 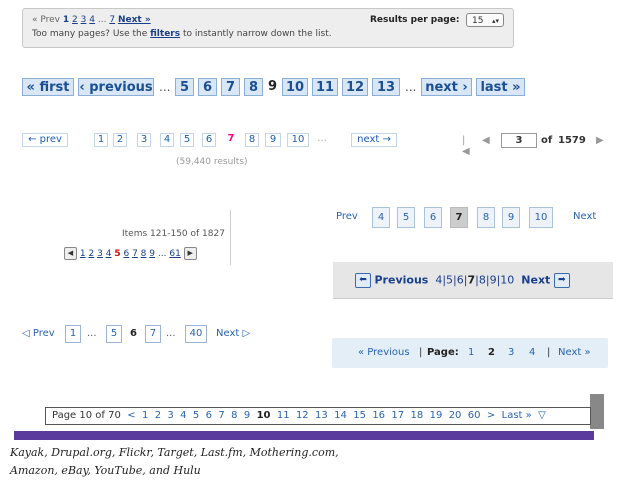 I want to click on hulu-page-3: 3, so click(x=170, y=415).